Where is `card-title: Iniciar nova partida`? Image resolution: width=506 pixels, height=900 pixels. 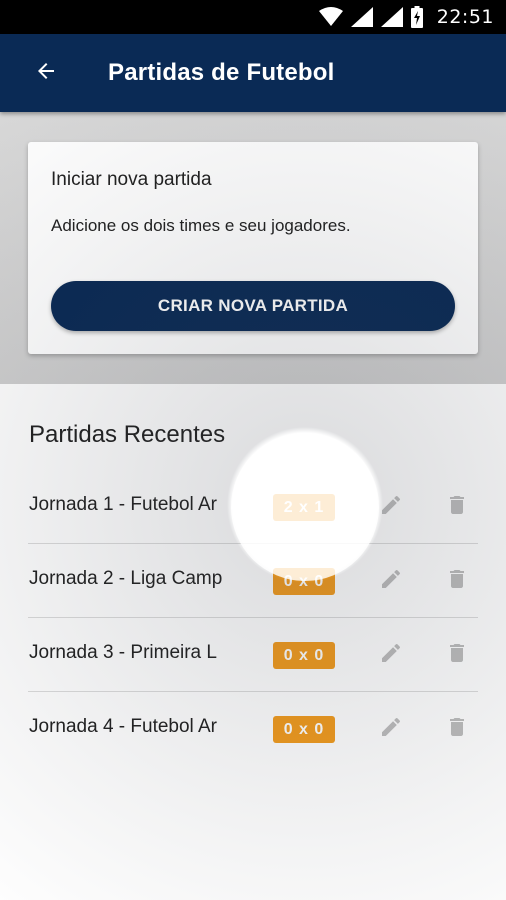
card-title: Iniciar nova partida is located at coordinates (131, 179).